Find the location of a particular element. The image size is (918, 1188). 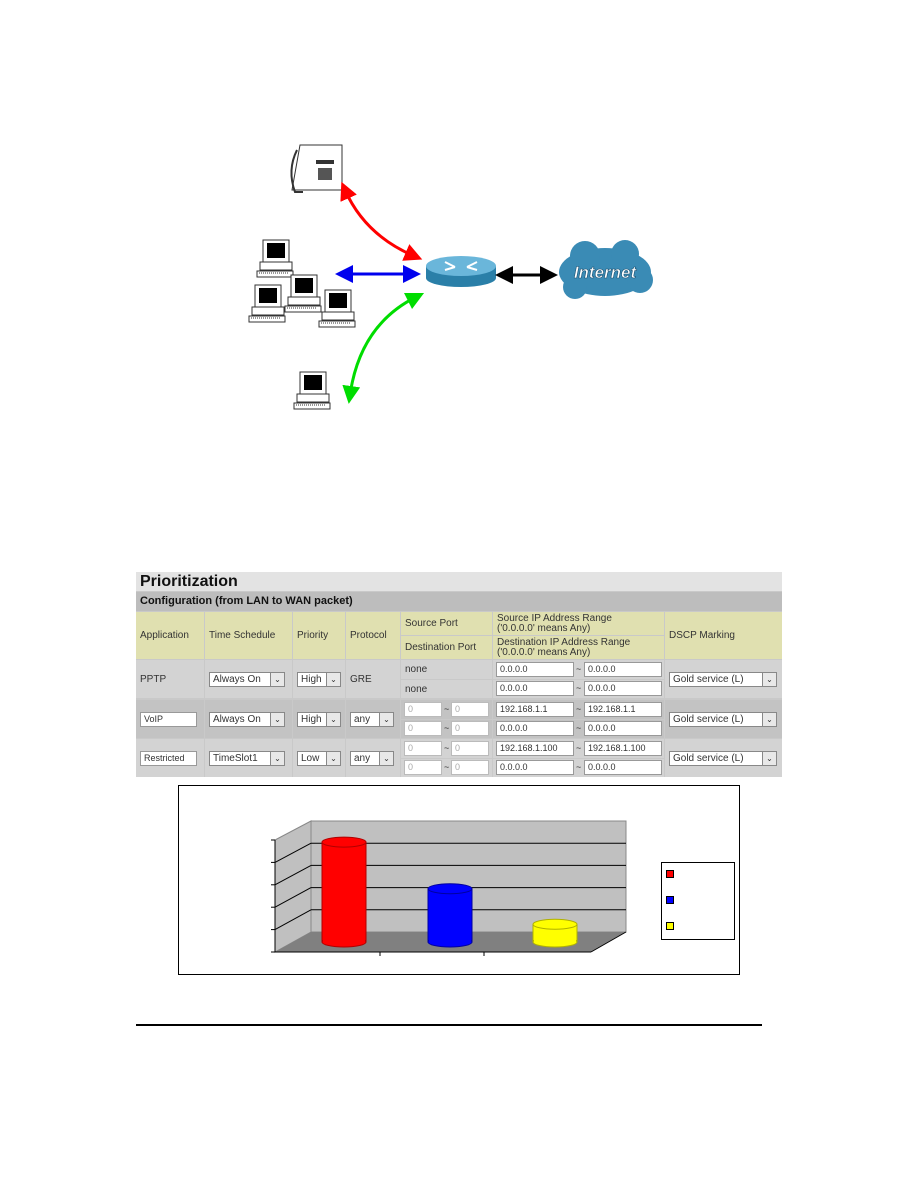

chart-legend is located at coordinates (698, 901).